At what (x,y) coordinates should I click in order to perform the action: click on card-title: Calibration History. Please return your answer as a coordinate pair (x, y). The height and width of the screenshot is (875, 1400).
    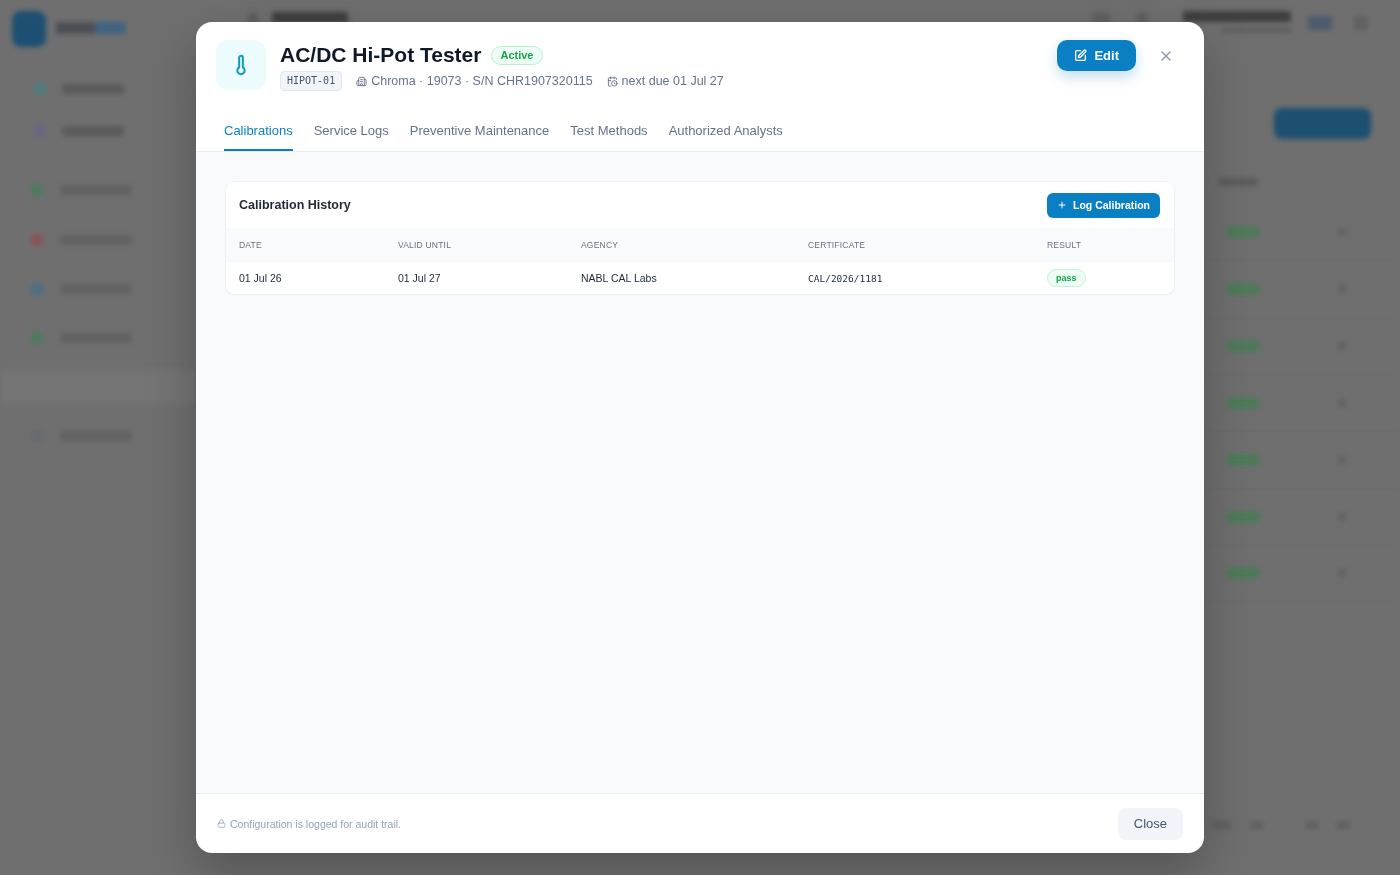
    Looking at the image, I should click on (295, 205).